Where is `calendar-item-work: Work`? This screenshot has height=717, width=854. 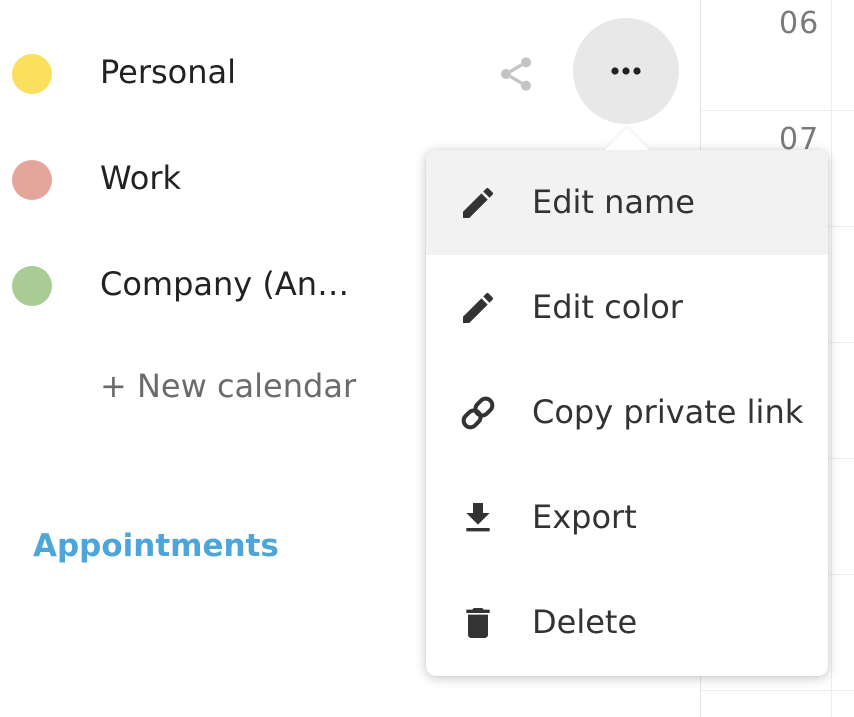 calendar-item-work: Work is located at coordinates (220, 179).